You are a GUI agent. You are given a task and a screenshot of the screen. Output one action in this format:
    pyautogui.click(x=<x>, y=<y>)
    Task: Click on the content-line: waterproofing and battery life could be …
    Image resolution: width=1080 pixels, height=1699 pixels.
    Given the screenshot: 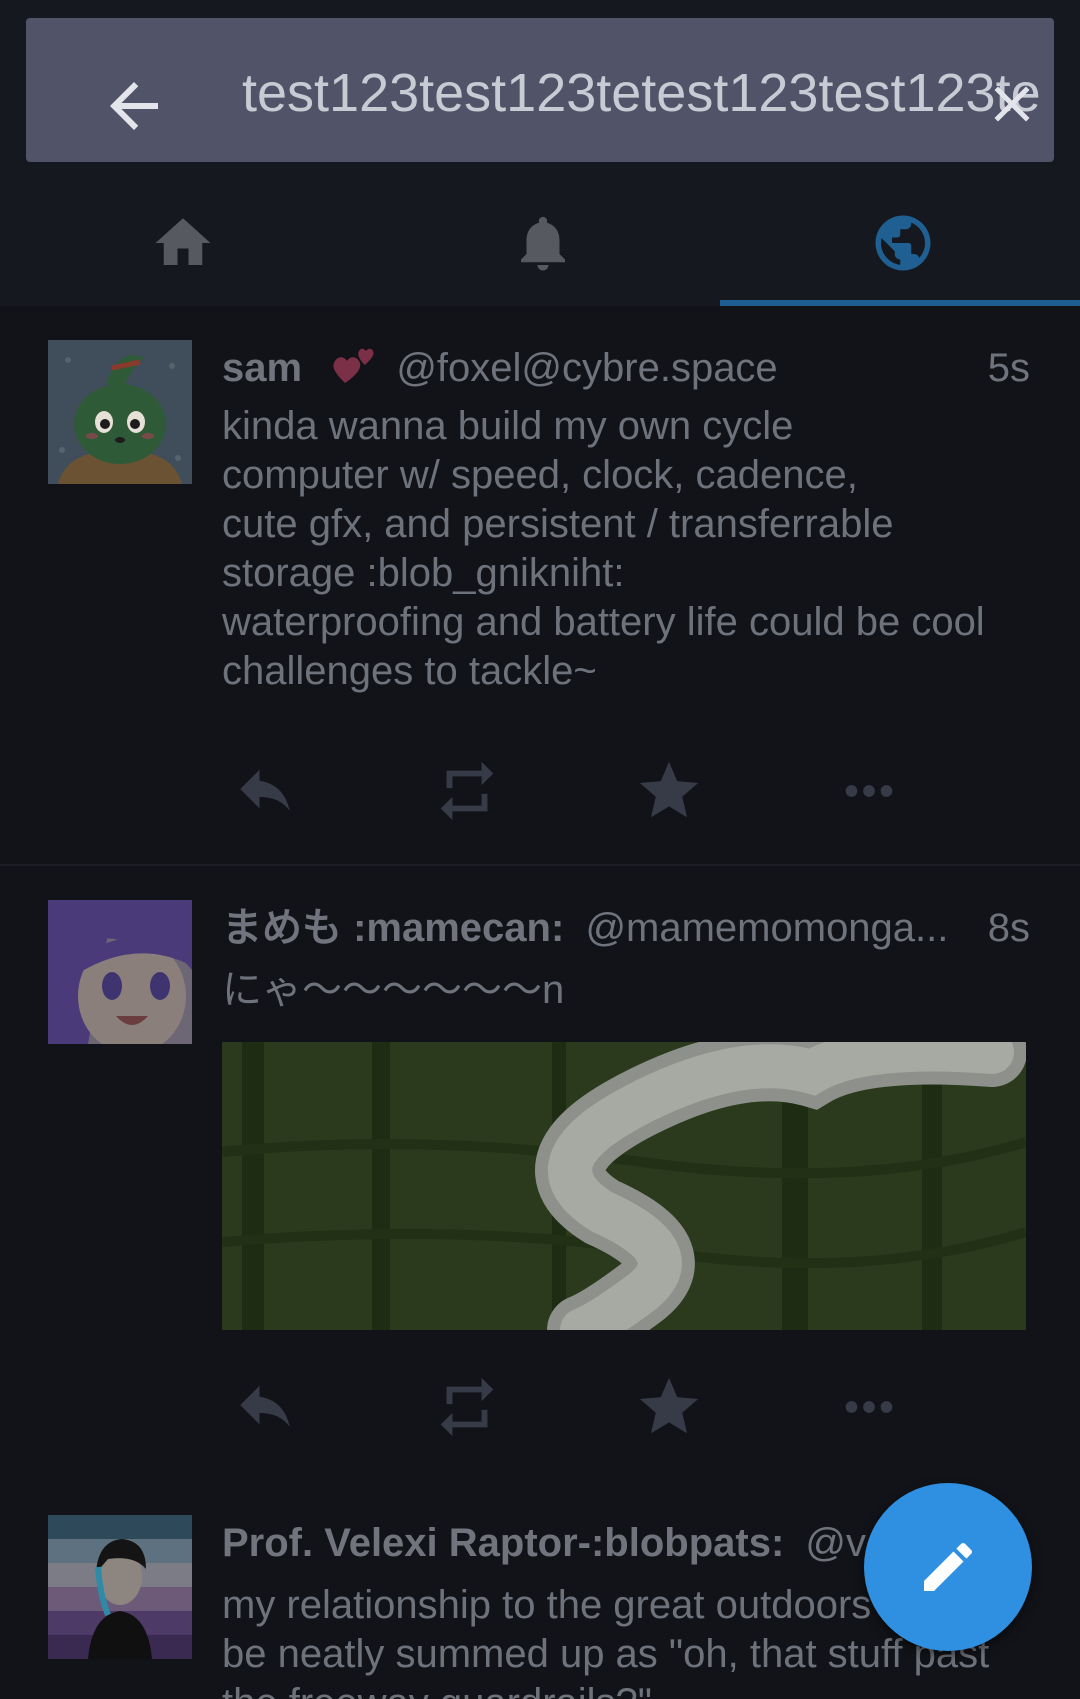 What is the action you would take?
    pyautogui.click(x=603, y=622)
    